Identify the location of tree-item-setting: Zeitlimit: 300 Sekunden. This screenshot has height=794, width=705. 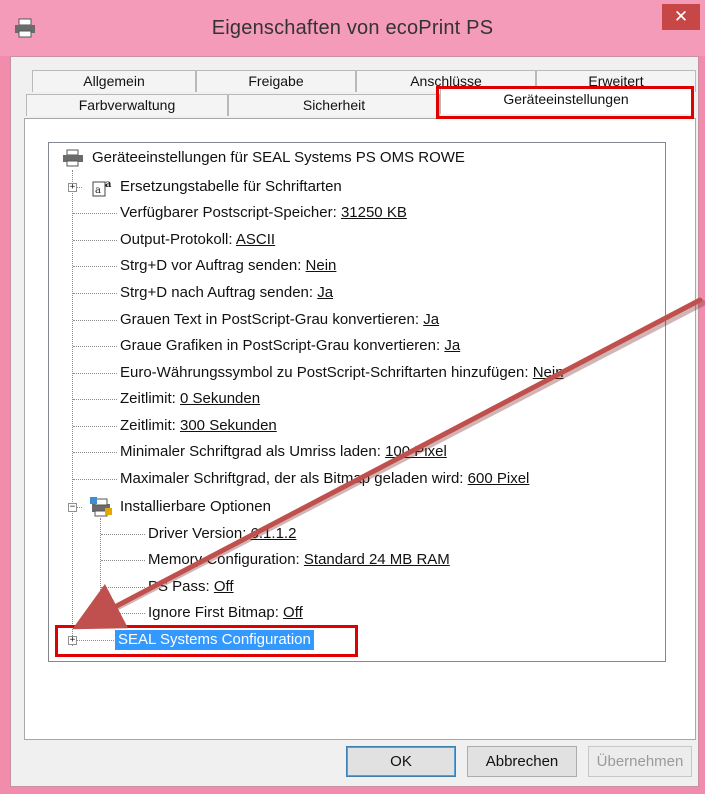
(198, 426).